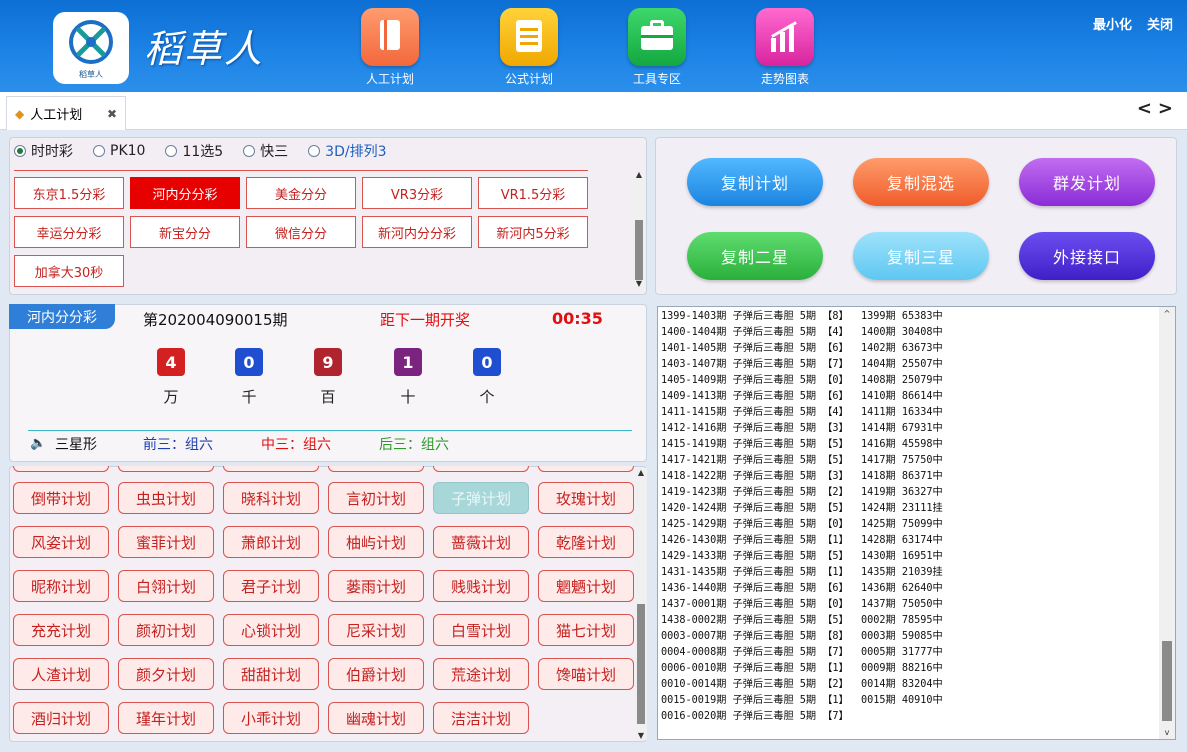 The width and height of the screenshot is (1187, 752). I want to click on log-line: 1415-1419期 子弹后三毒胆 5期 【5】 1416期 45598中, so click(802, 444).